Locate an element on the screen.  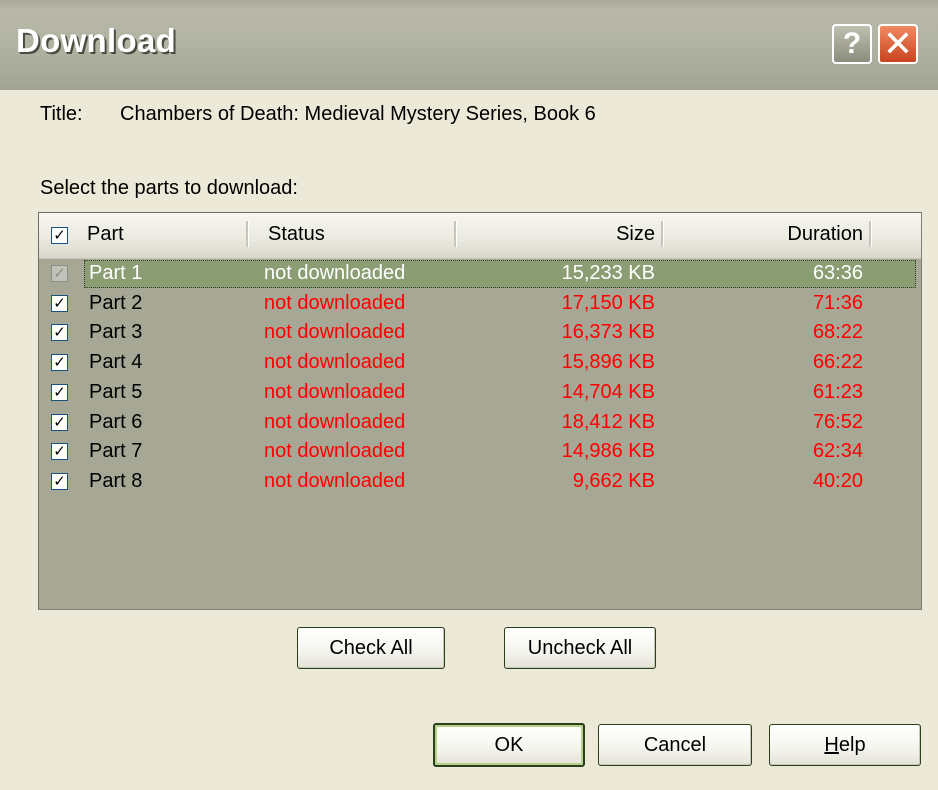
duration-cell: 66:22 is located at coordinates (837, 362).